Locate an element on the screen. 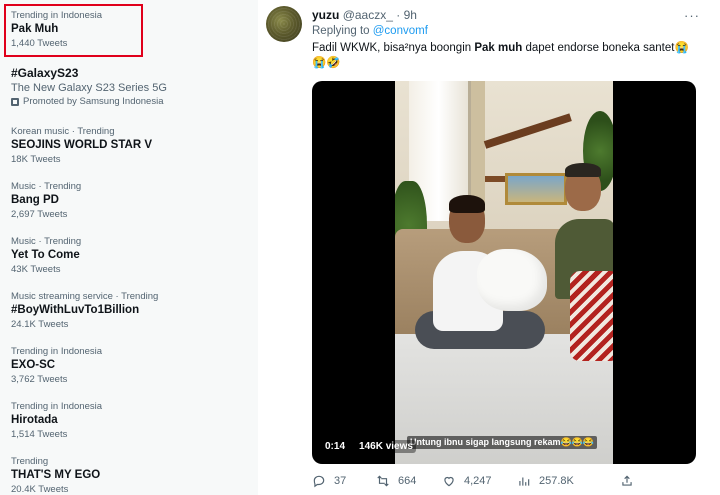 The image size is (720, 495). tweet-text-bold: Pak muh is located at coordinates (498, 48).